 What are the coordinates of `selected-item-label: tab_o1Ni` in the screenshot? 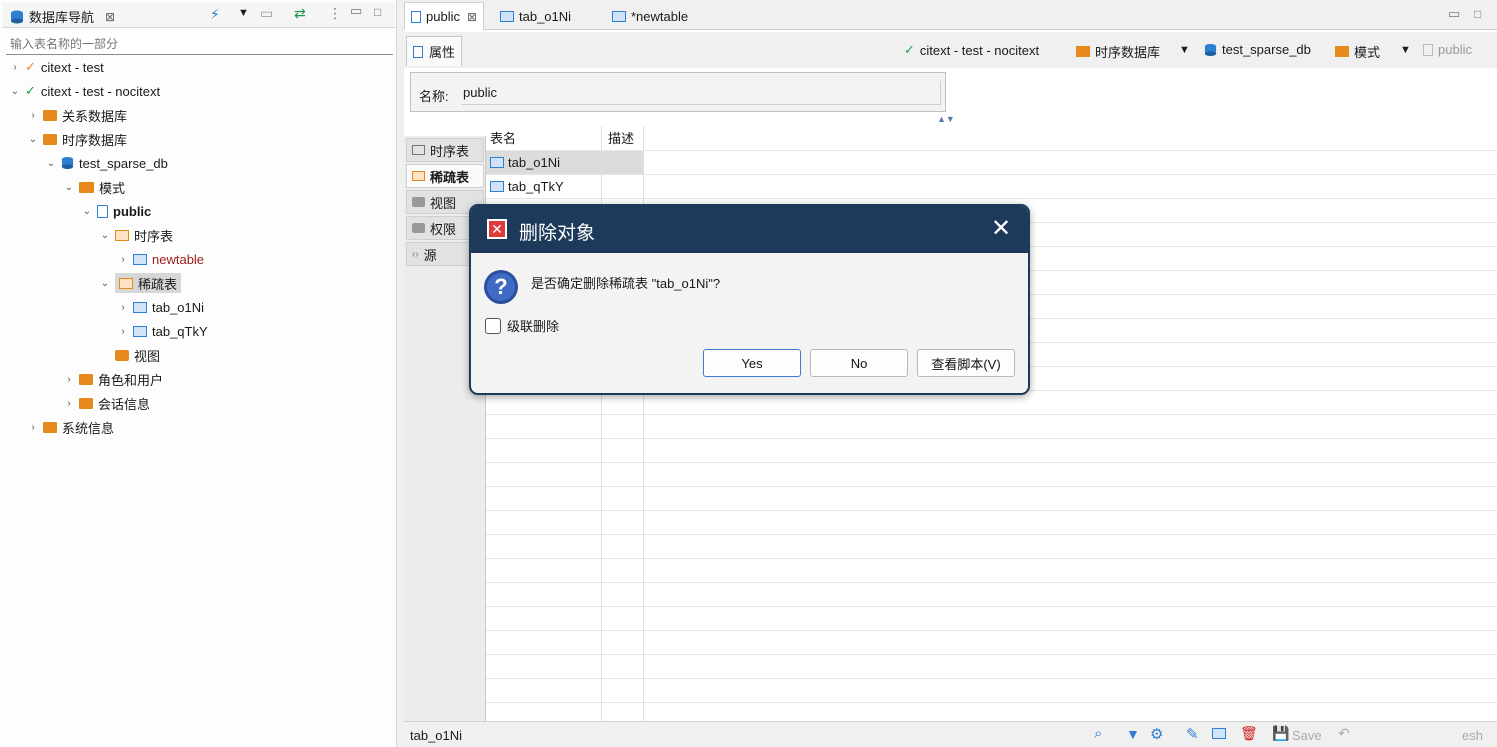 It's located at (436, 735).